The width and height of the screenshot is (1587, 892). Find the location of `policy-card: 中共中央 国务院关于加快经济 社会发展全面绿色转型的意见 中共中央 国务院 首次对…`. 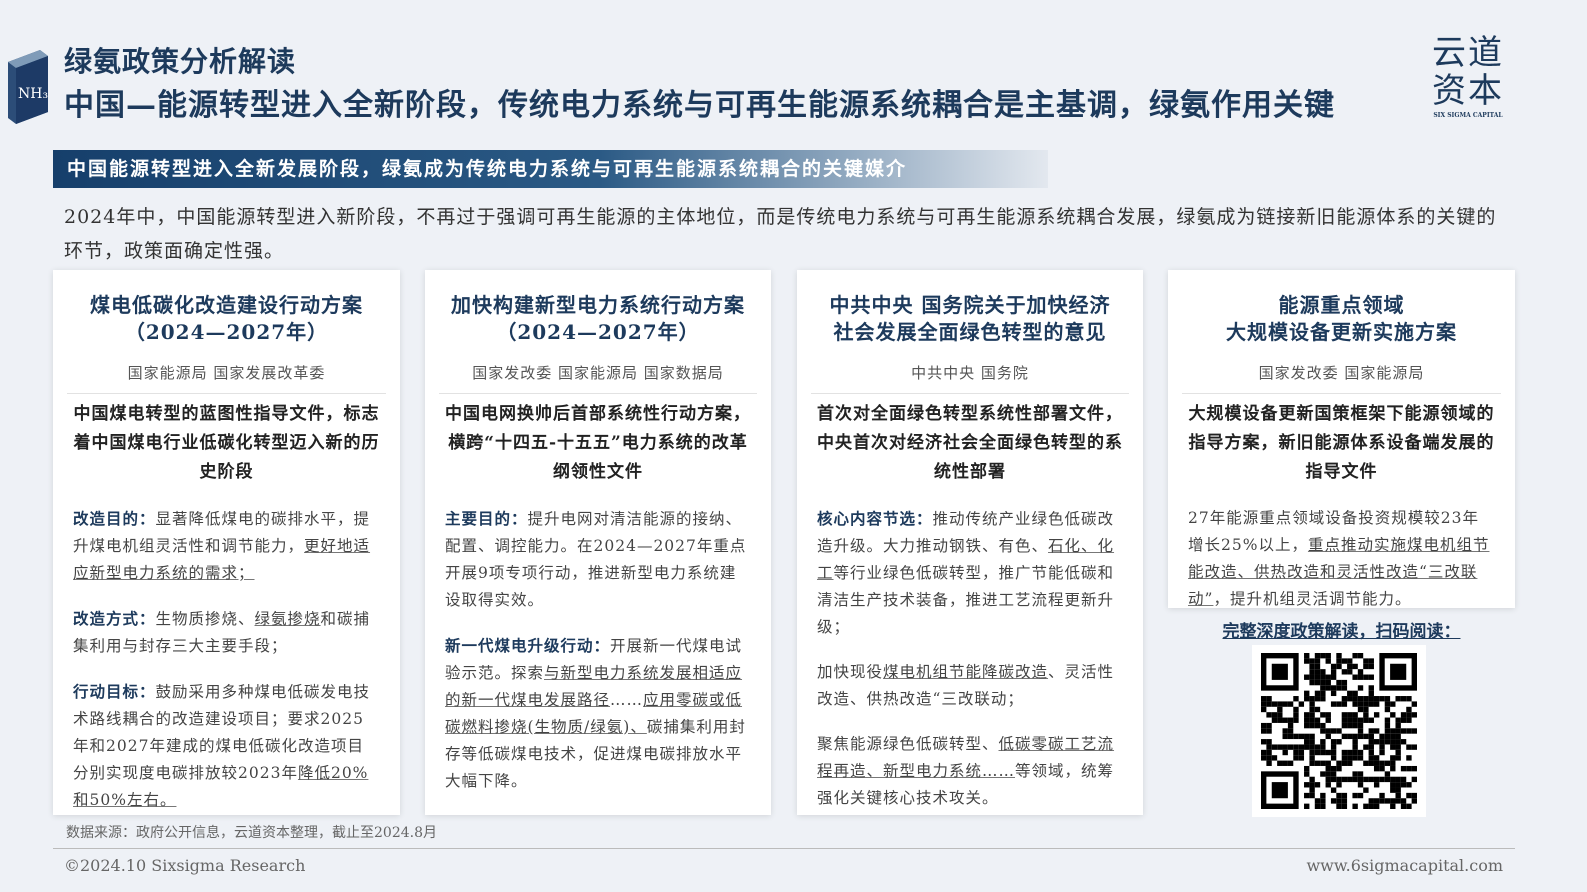

policy-card: 中共中央 国务院关于加快经济 社会发展全面绿色转型的意见 中共中央 国务院 首次对… is located at coordinates (970, 542).